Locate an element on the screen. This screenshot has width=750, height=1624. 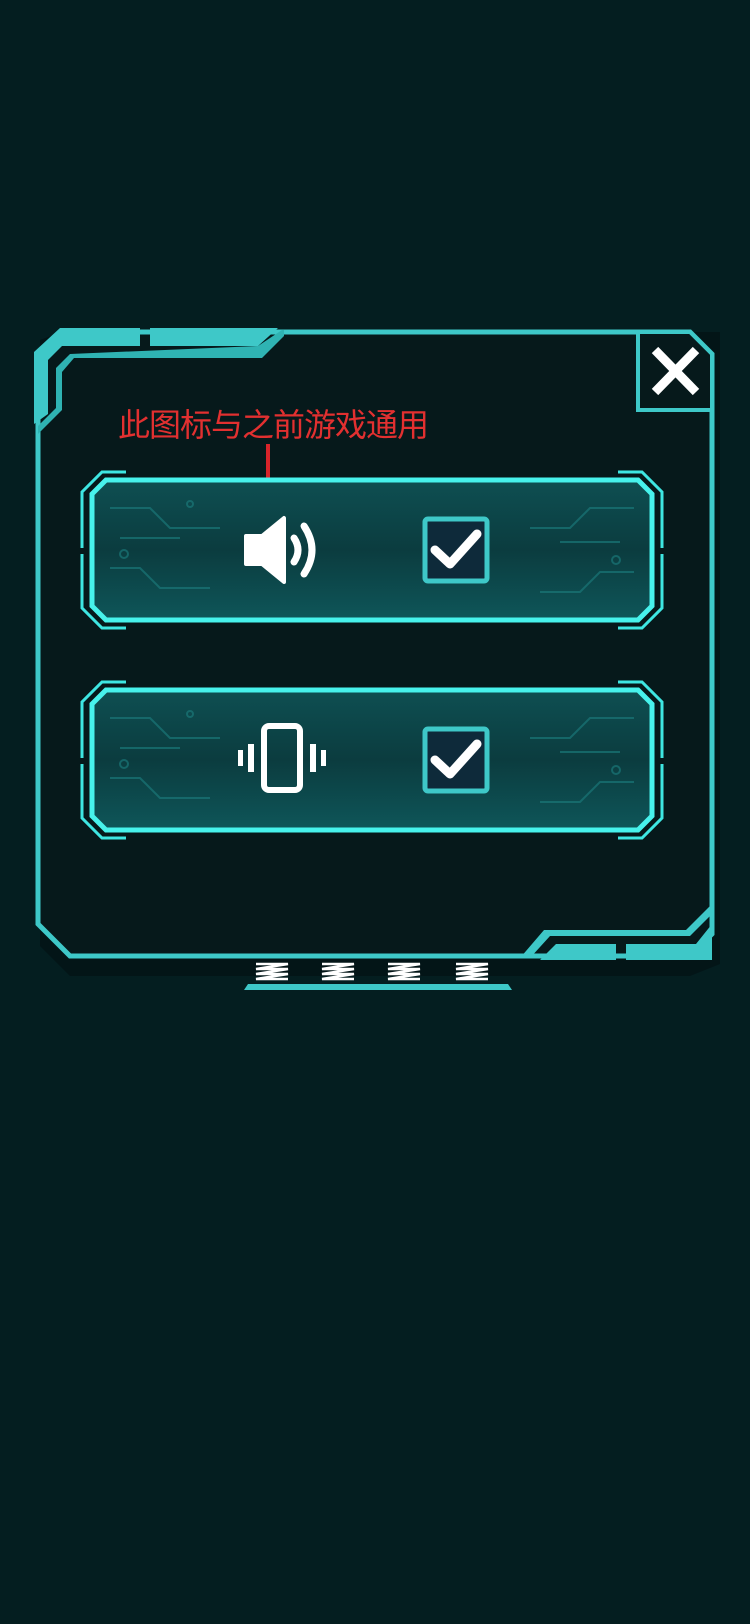
setting-row-sound is located at coordinates (372, 550).